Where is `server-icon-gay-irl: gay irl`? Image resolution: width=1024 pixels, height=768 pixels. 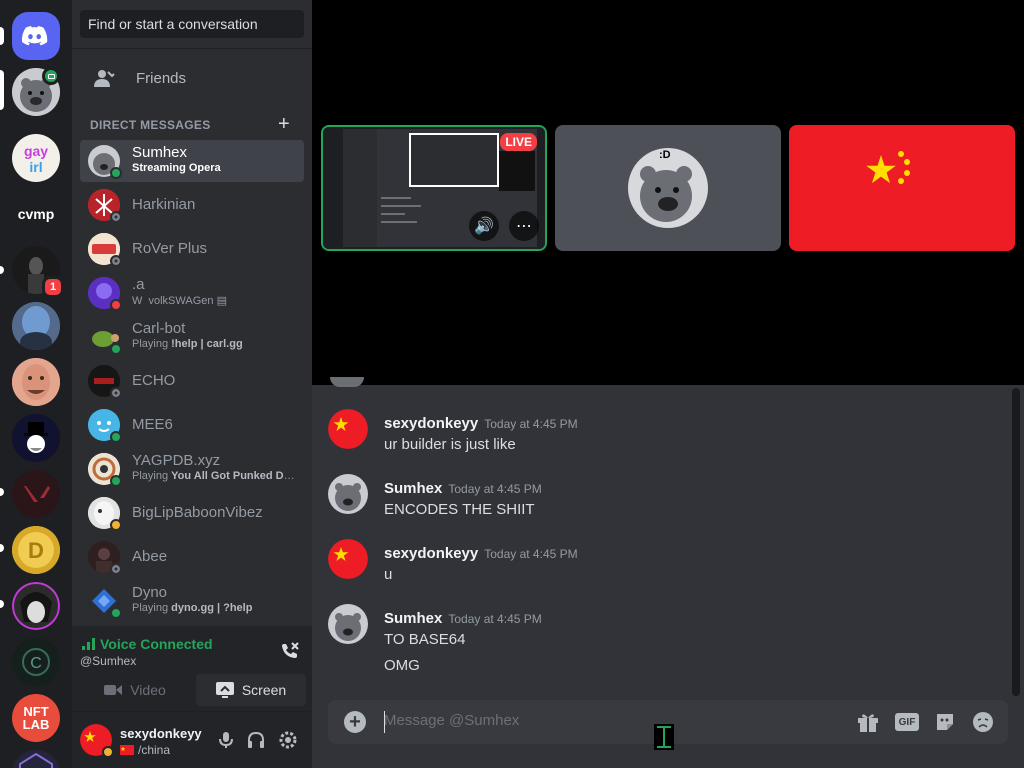
server-icon-gay-irl: gay irl is located at coordinates (36, 158).